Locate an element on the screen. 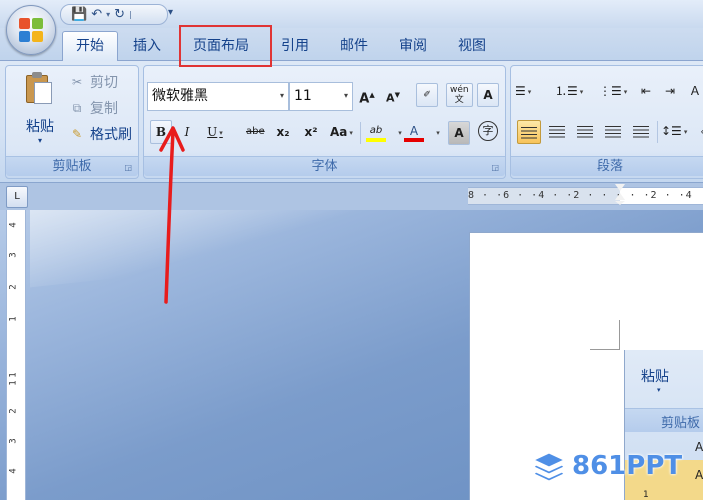 This screenshot has height=500, width=703. justify-icon is located at coordinates (613, 131).